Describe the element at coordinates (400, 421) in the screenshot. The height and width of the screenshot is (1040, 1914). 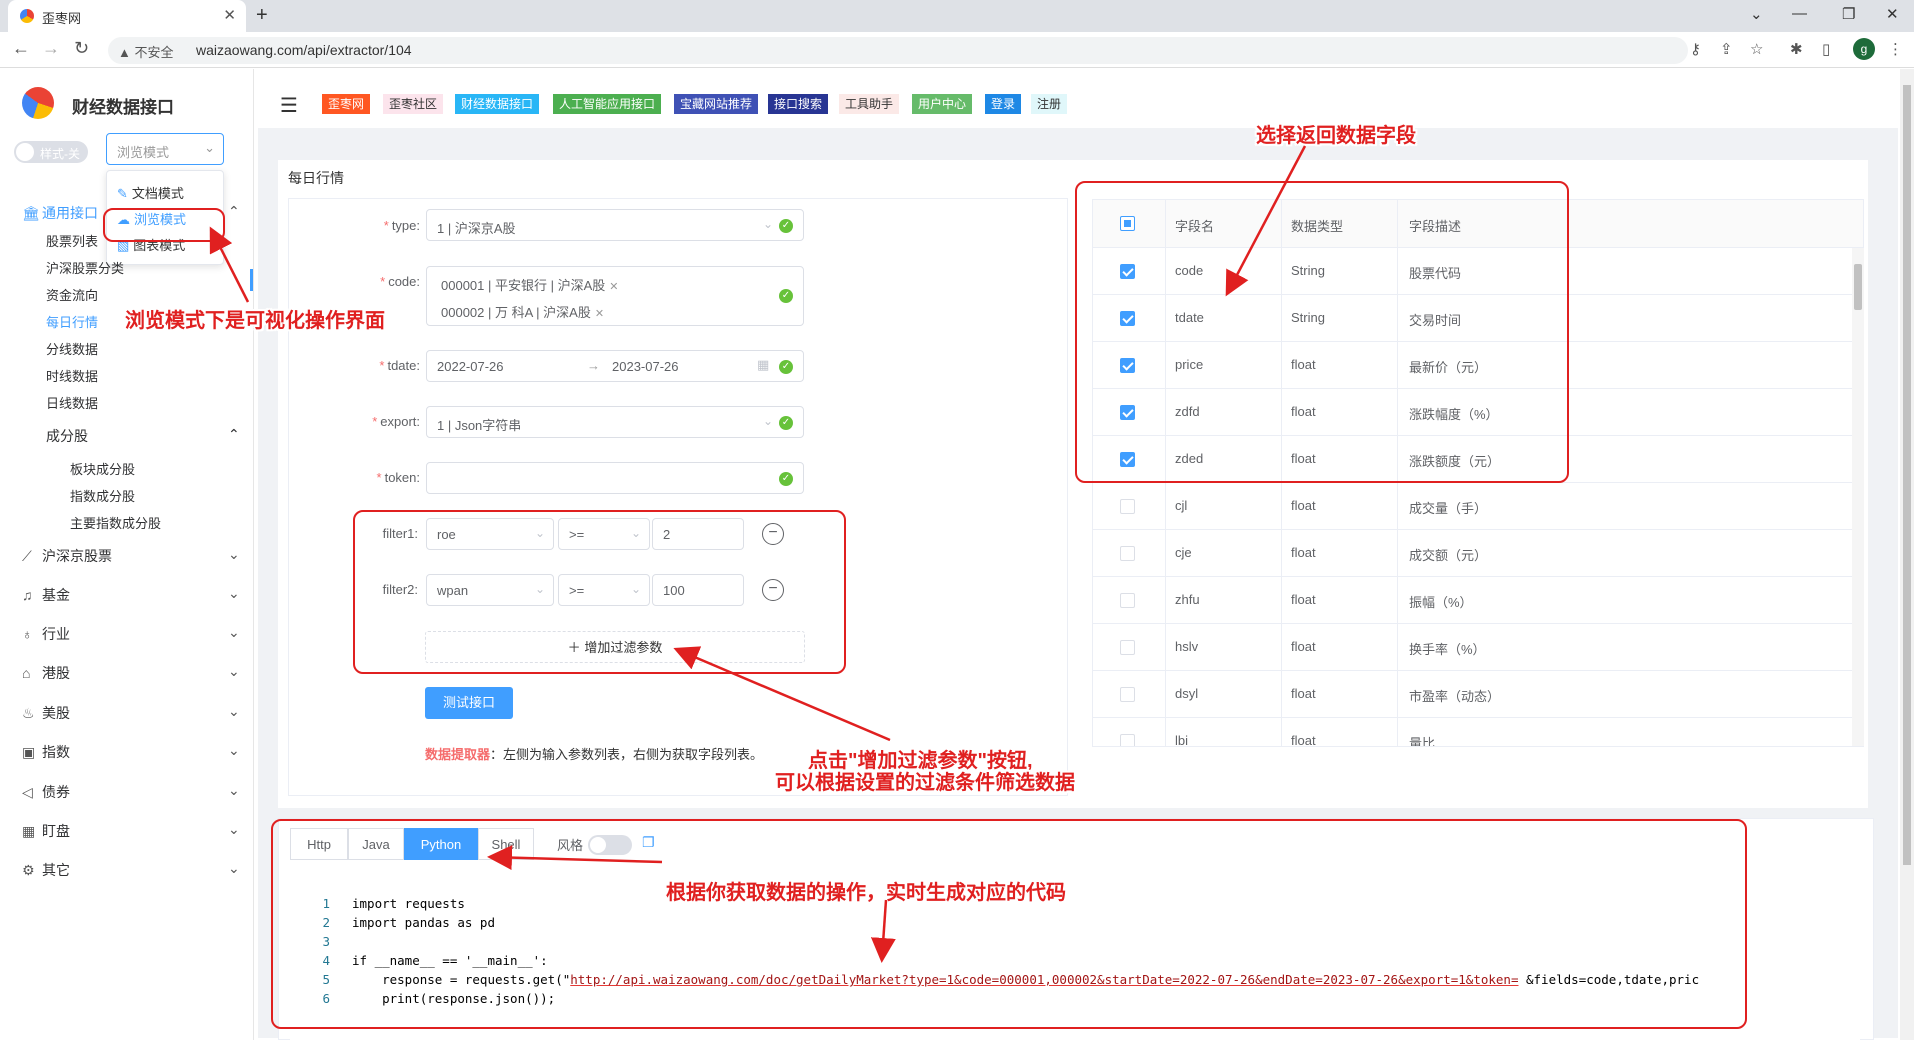
I see `label-text: export:` at that location.